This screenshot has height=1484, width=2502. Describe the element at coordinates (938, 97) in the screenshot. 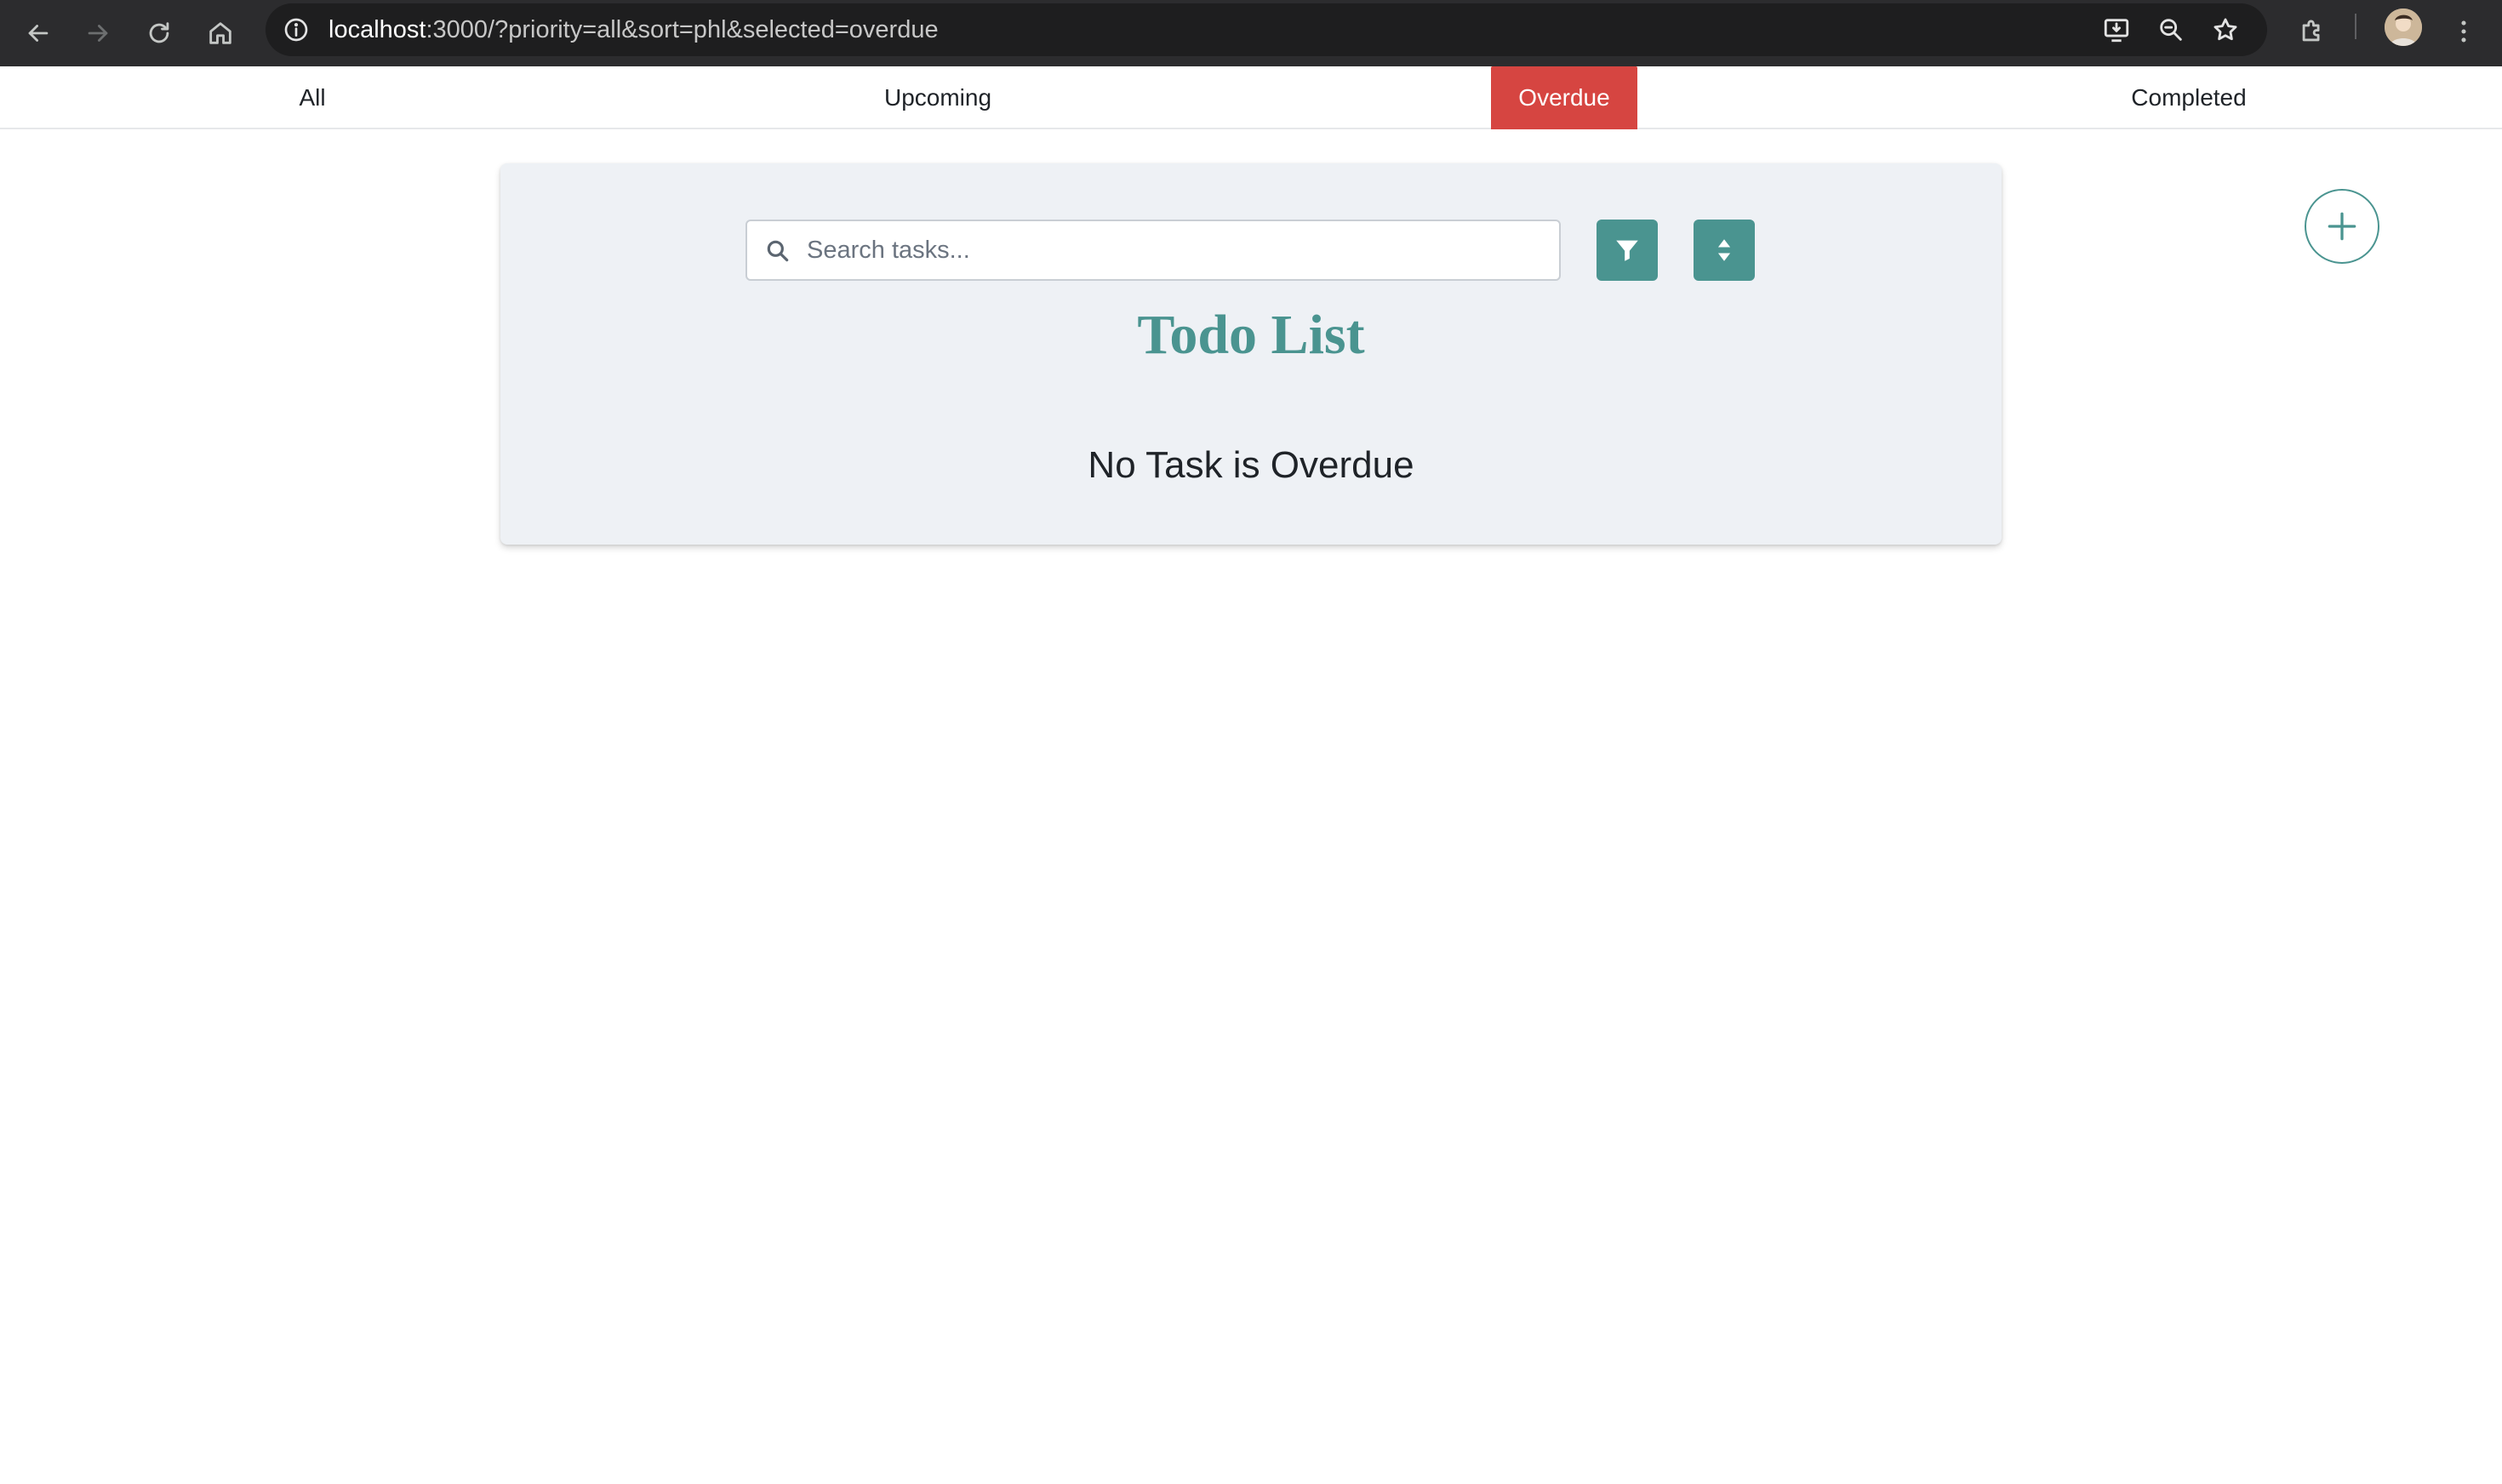

I see `tab-upcoming: Upcoming` at that location.